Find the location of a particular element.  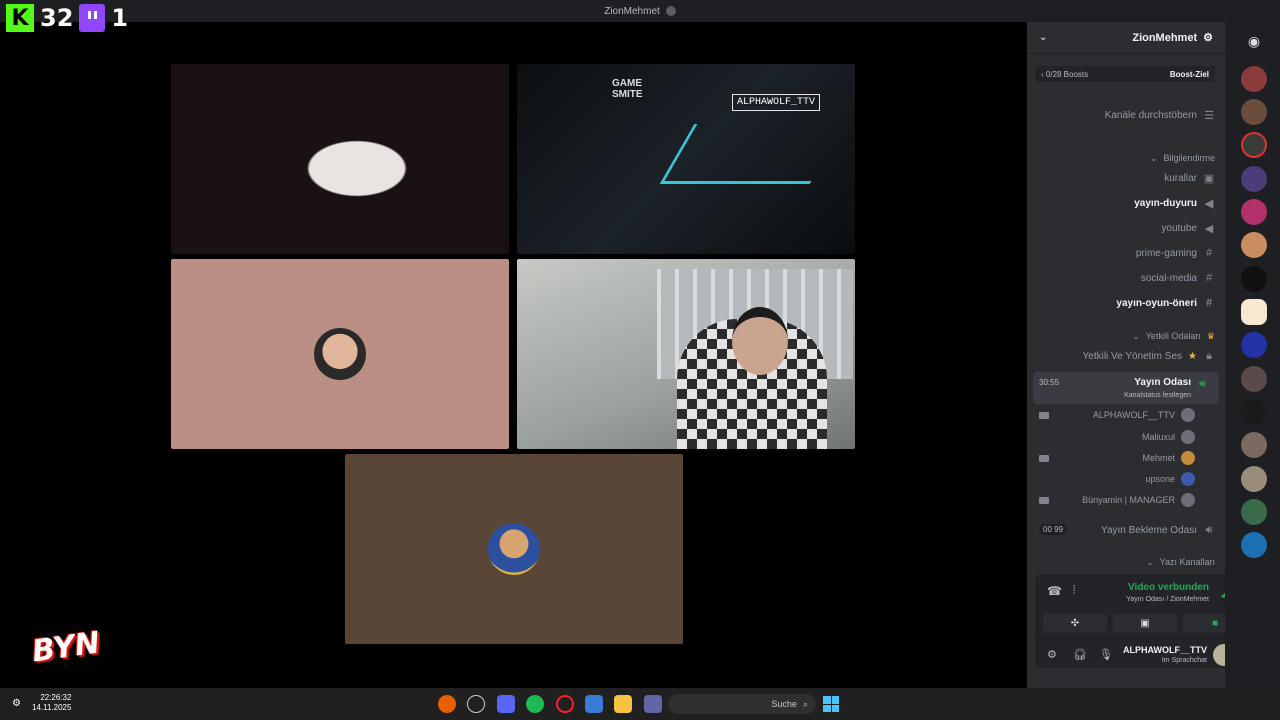

clock-app-icon is located at coordinates (476, 704).